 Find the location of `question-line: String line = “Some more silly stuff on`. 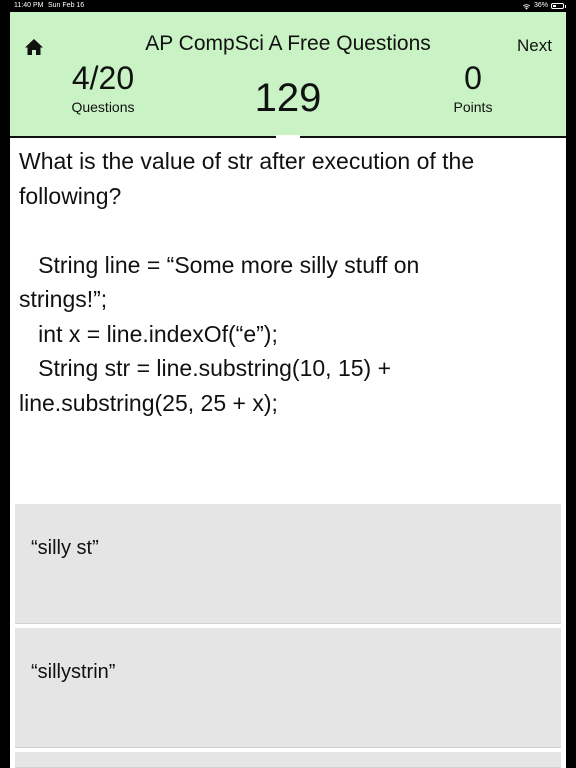

question-line: String line = “Some more silly stuff on is located at coordinates (219, 264).